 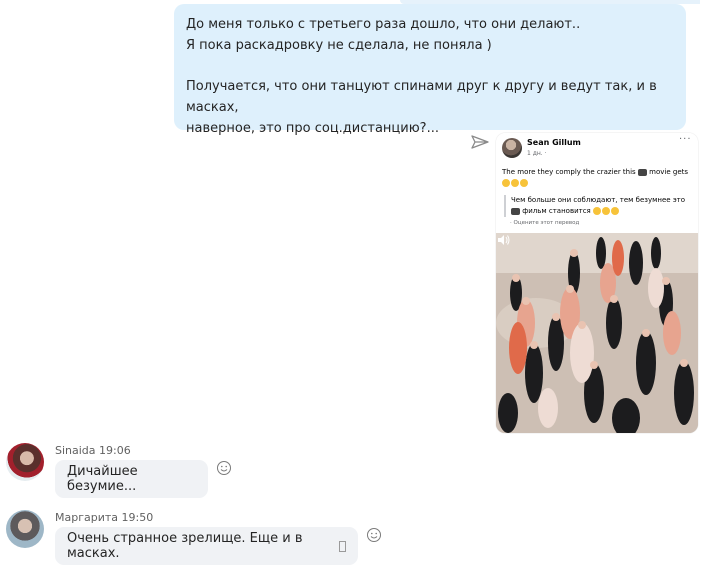 What do you see at coordinates (556, 211) in the screenshot?
I see `translation-text: фильм становится` at bounding box center [556, 211].